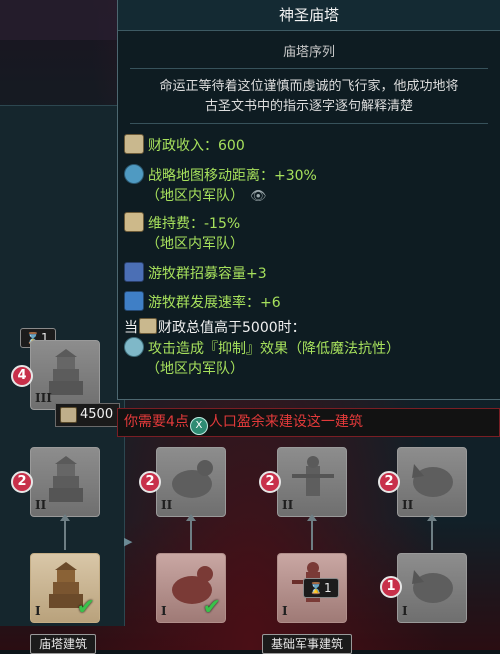  I want to click on building-slot-beast-tier2: II, so click(191, 482).